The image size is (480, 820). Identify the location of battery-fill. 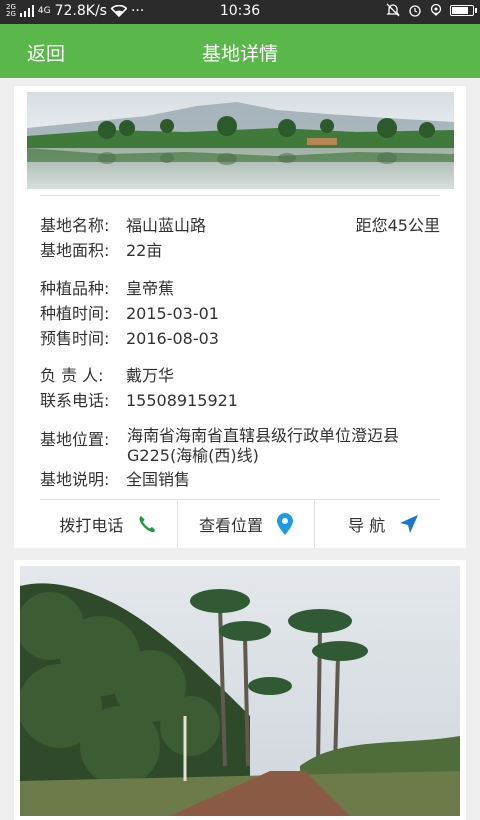
(460, 10).